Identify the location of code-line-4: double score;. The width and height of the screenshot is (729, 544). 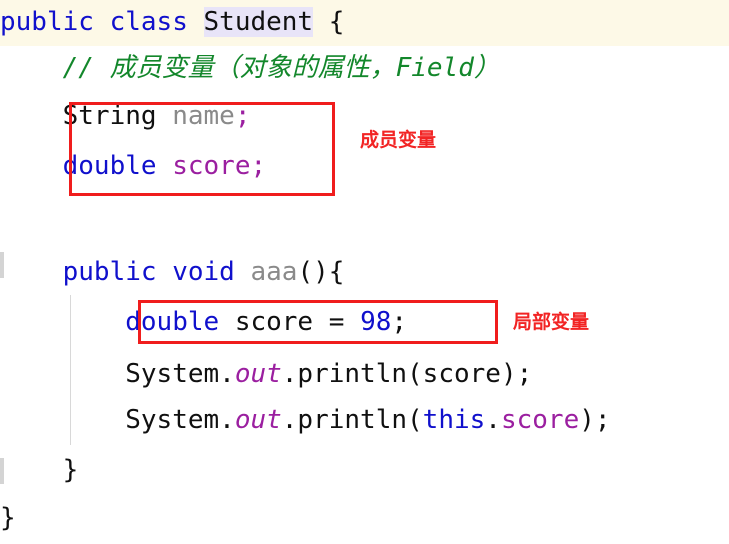
(133, 166).